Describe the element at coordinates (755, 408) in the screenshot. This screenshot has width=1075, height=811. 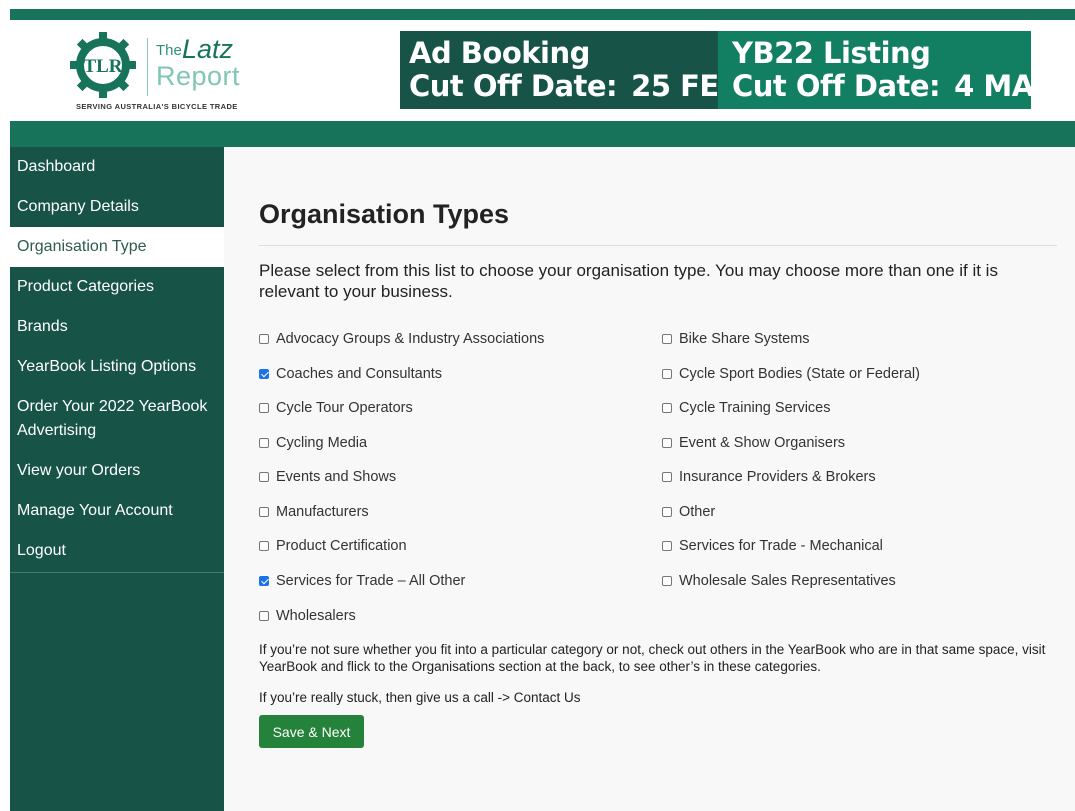
I see `option-label: Cycle Training Services` at that location.